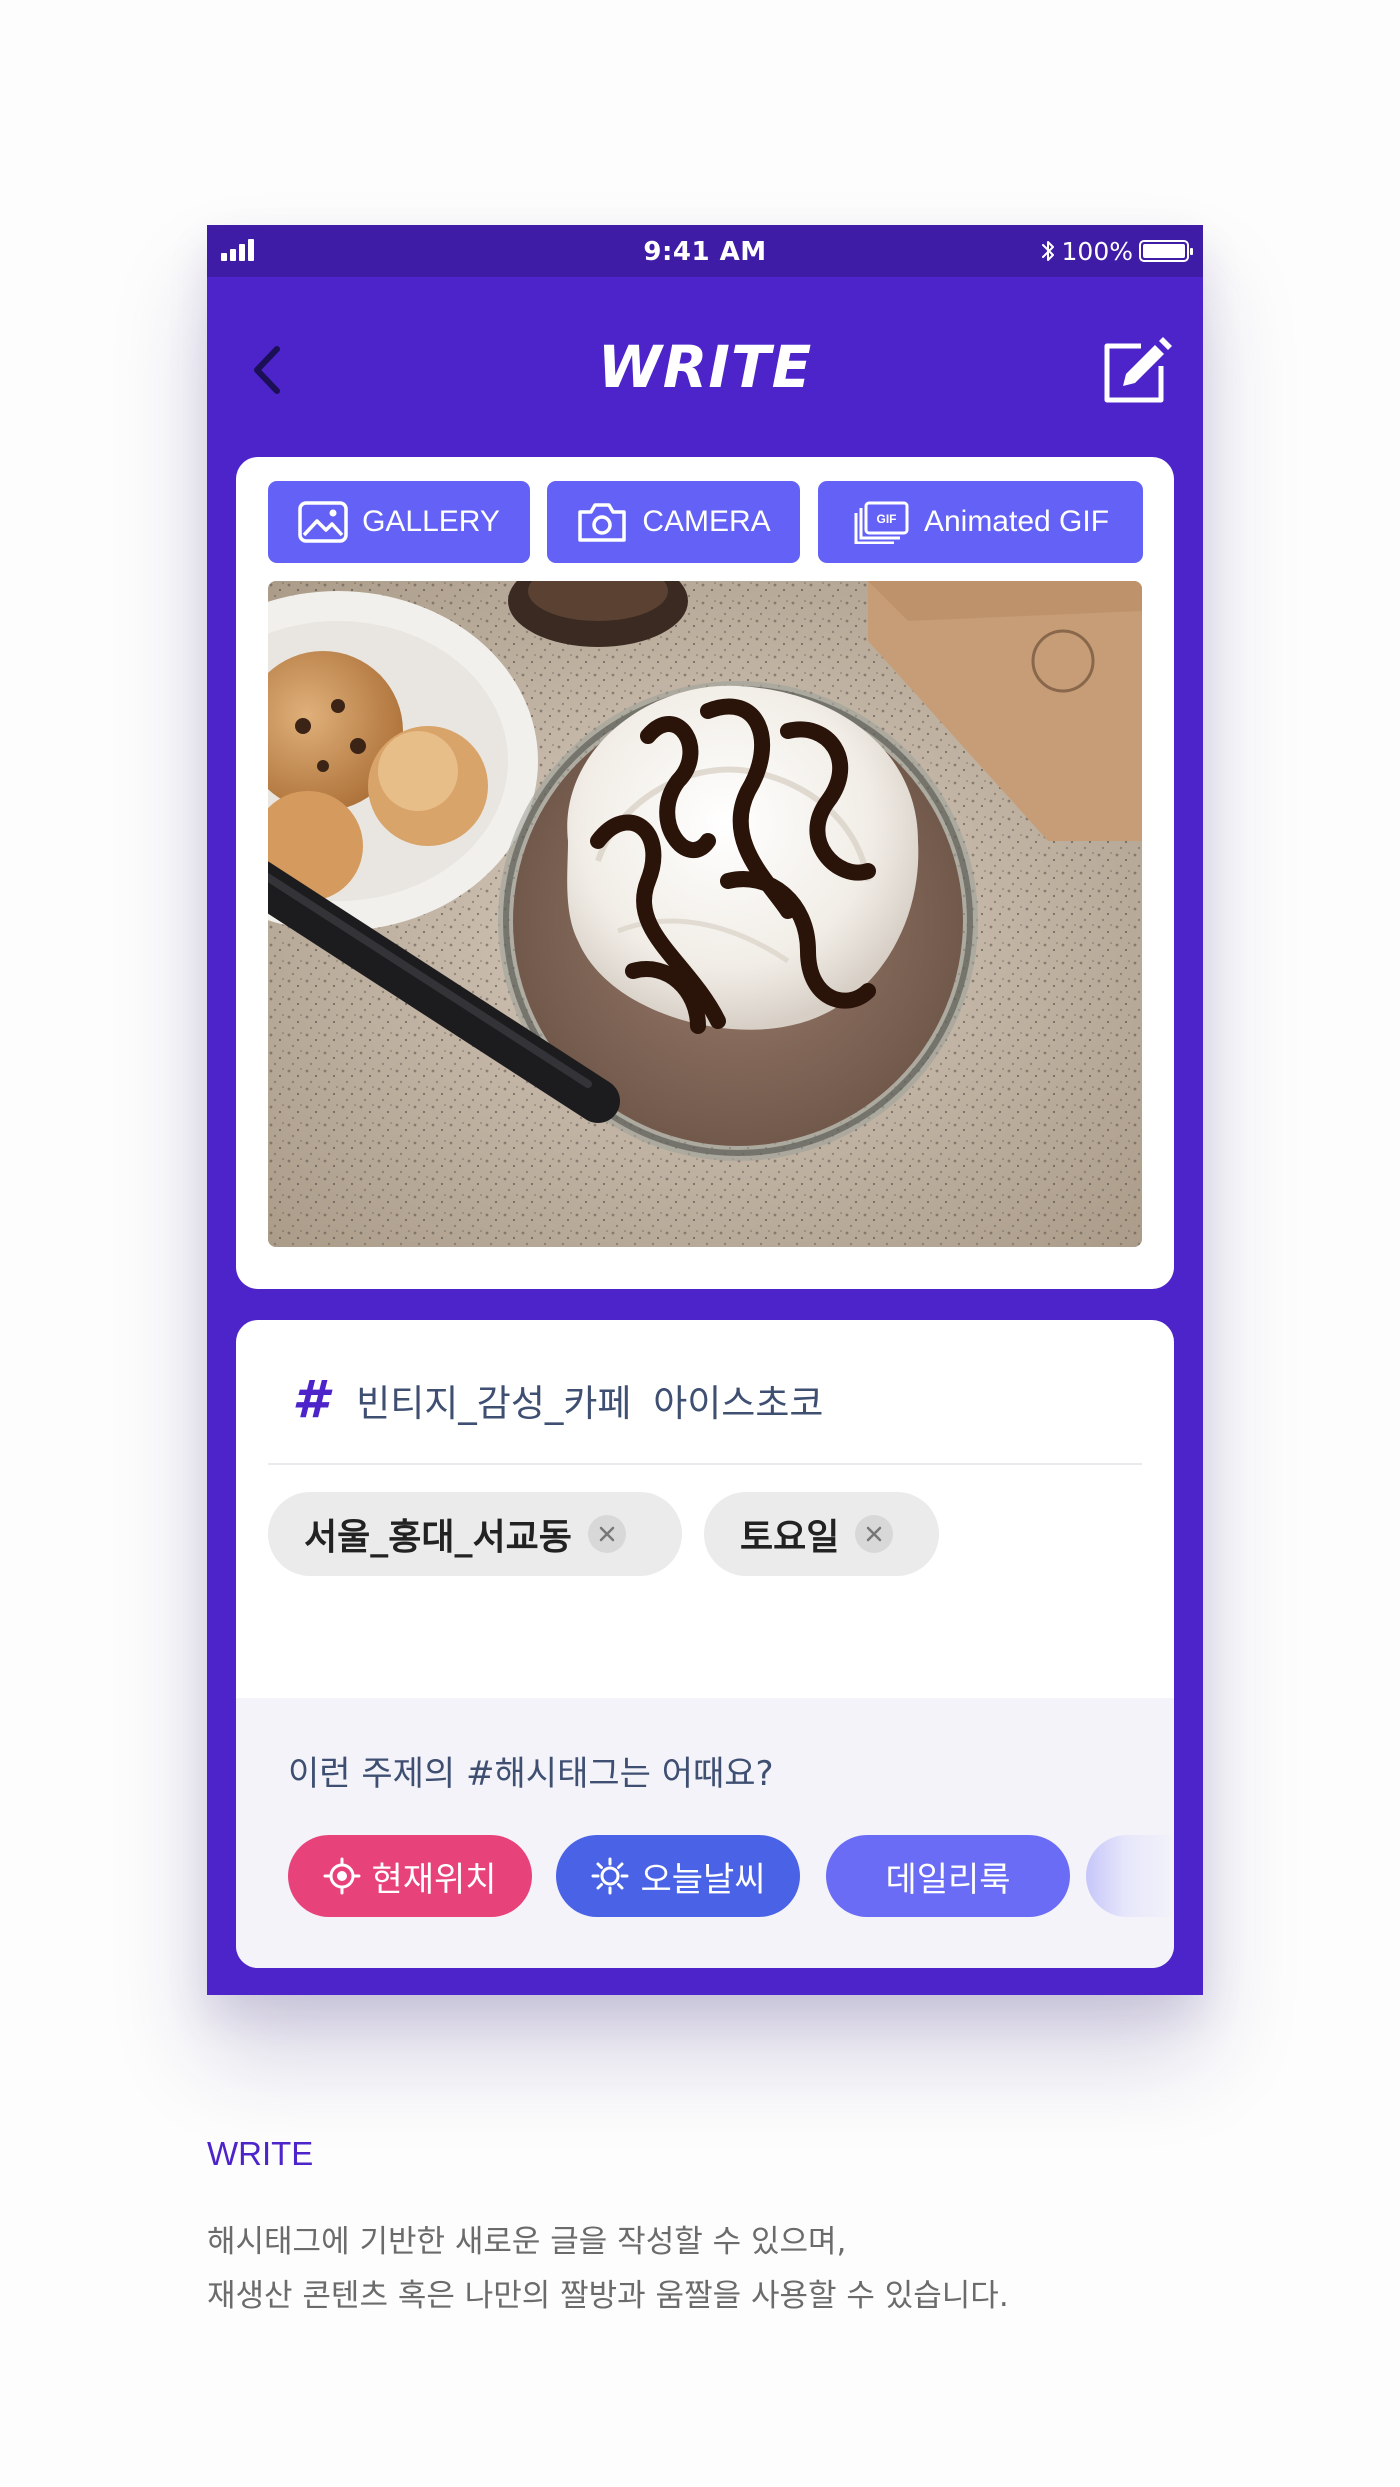  I want to click on caption-line: 해시태그에 기반한 새로운 글을 작성할 수 있으며,, so click(527, 2242).